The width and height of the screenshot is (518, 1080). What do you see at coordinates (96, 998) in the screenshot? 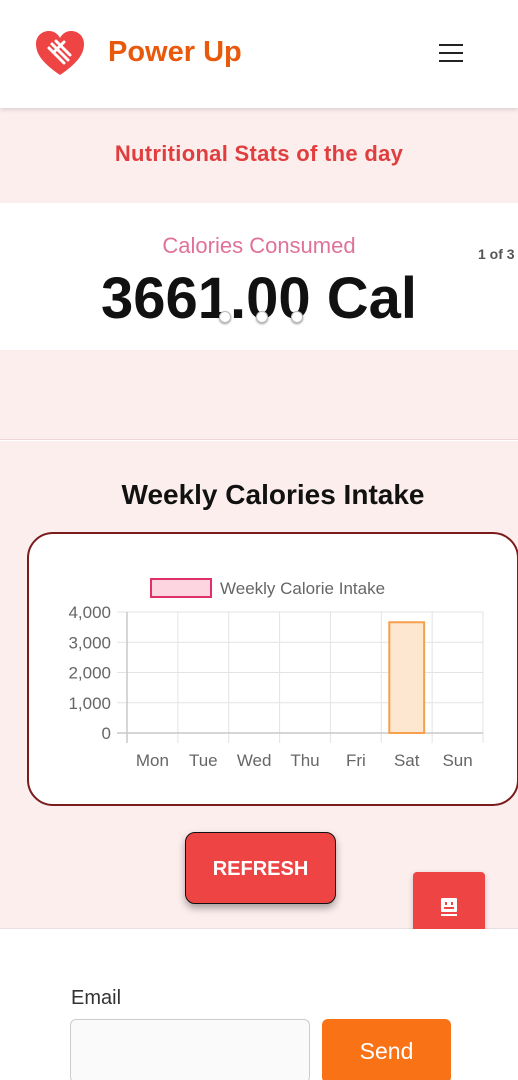
I see `email-label: Email` at bounding box center [96, 998].